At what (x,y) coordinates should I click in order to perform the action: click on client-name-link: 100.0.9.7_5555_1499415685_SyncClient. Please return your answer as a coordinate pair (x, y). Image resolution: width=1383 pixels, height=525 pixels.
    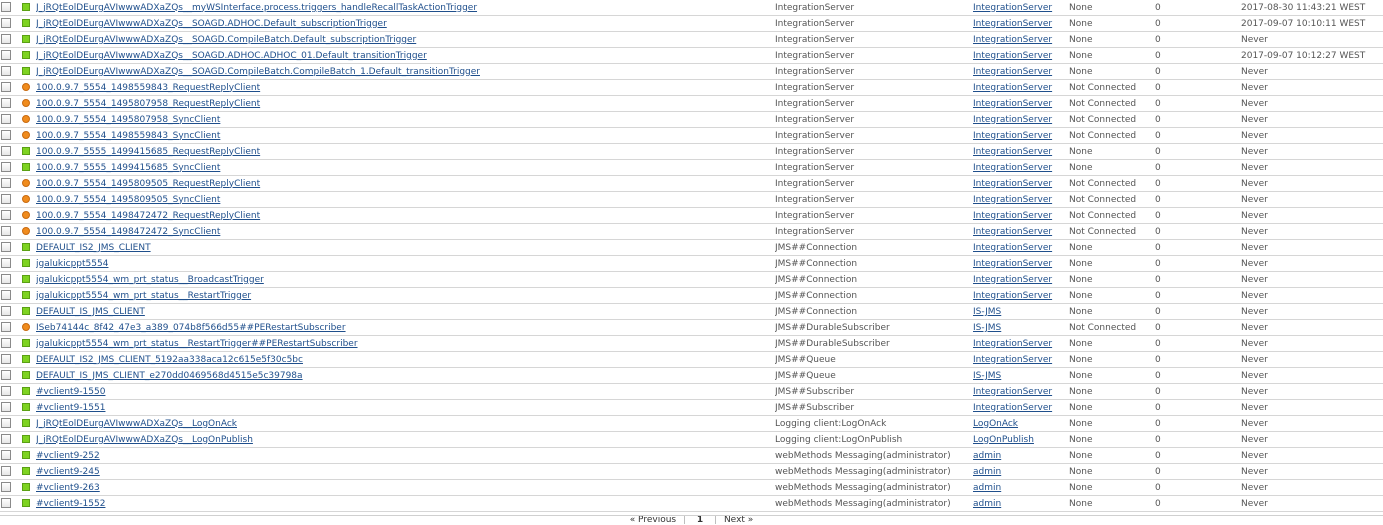
    Looking at the image, I should click on (128, 168).